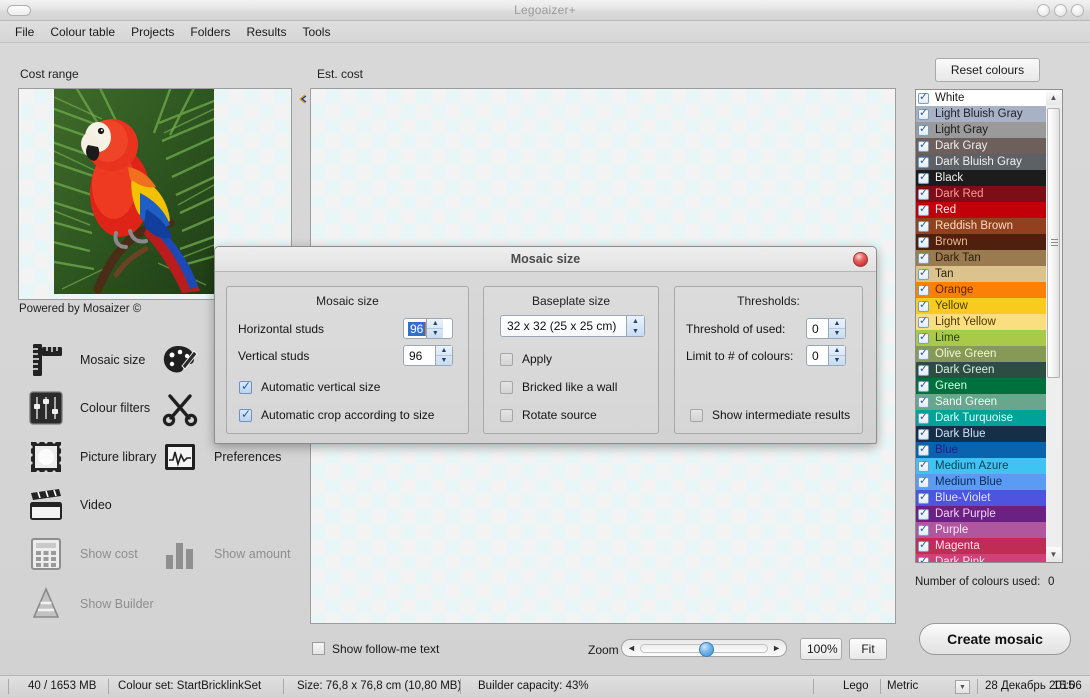  What do you see at coordinates (989, 546) in the screenshot?
I see `colour-row: Magenta` at bounding box center [989, 546].